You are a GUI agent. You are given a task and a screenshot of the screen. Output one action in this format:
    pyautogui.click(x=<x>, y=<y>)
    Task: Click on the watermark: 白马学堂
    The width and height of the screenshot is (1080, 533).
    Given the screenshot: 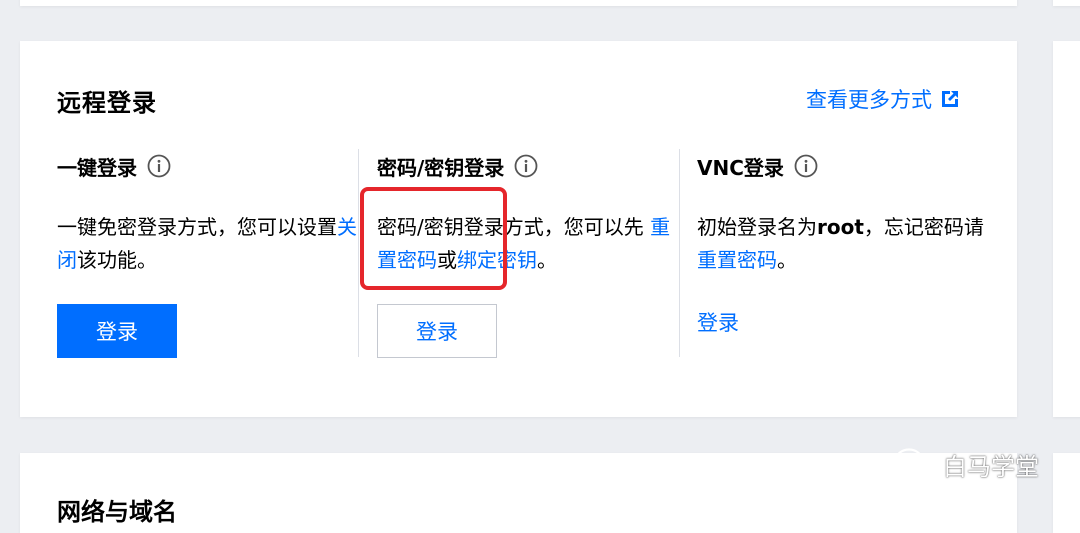 What is the action you would take?
    pyautogui.click(x=966, y=464)
    